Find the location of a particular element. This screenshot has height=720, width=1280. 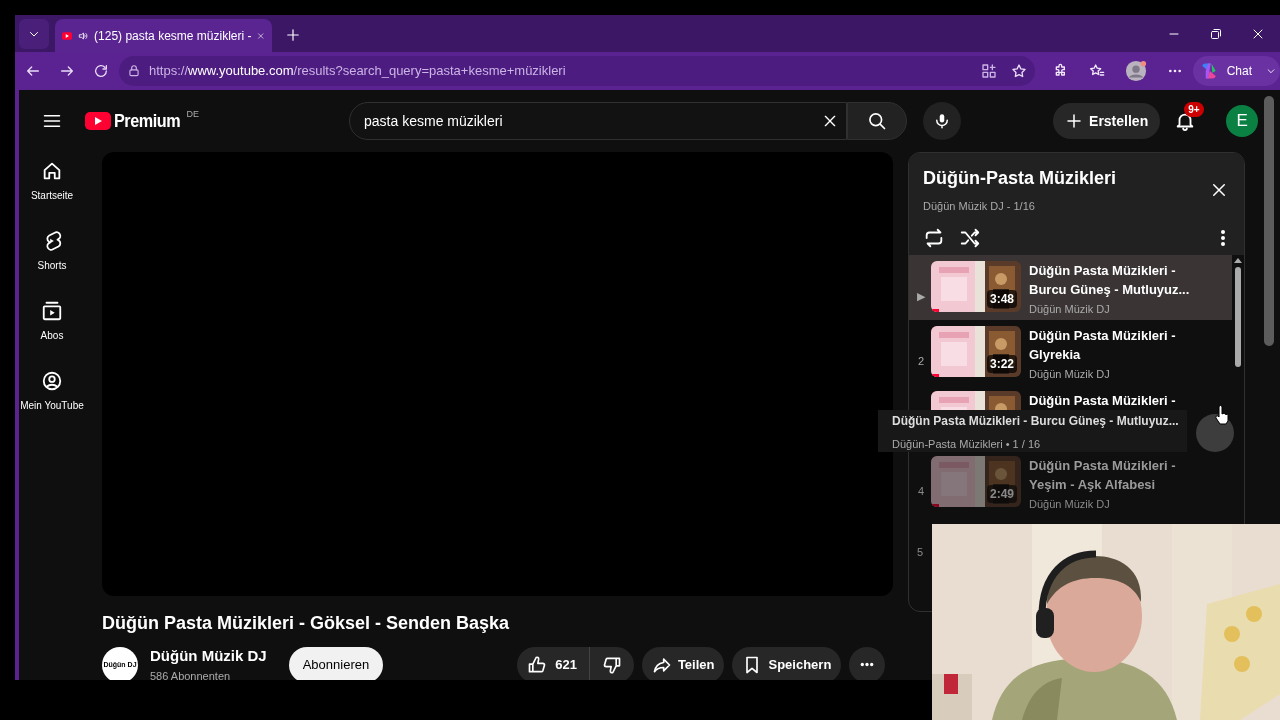

browser-tab: (125) pasta kesme müzikleri - is located at coordinates (163, 35).